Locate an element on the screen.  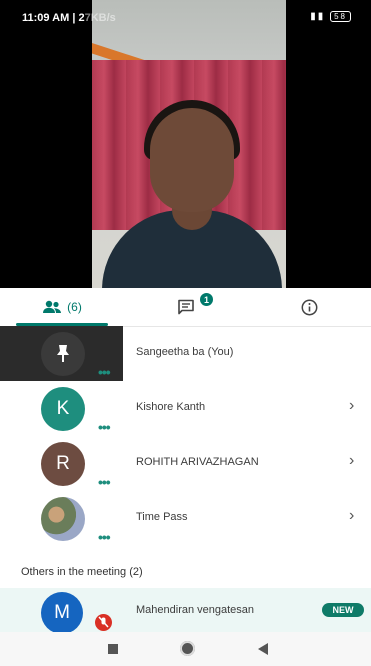
new-badge: NEW is located at coordinates (343, 610).